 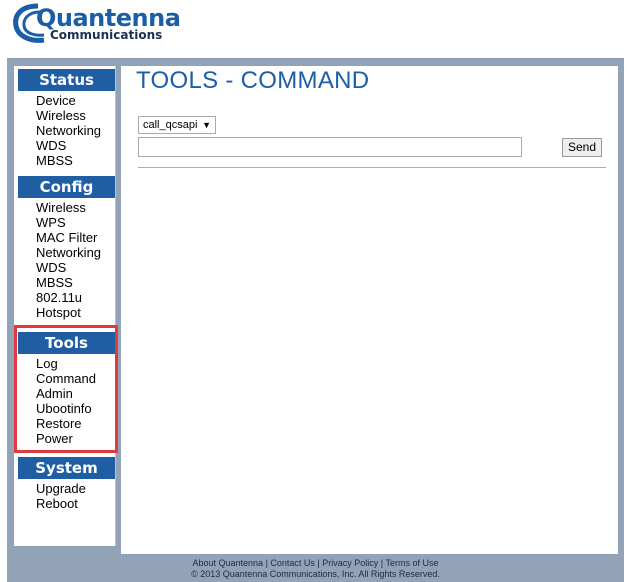 What do you see at coordinates (75, 115) in the screenshot?
I see `nav-item-status-wireless: Wireless` at bounding box center [75, 115].